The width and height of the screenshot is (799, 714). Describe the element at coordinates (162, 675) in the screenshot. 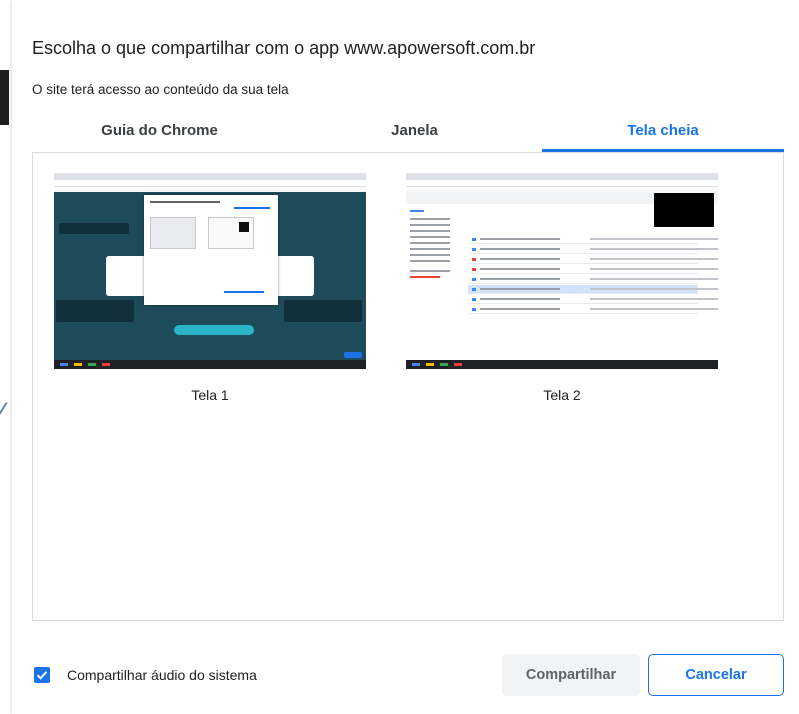

I see `share-audio-label: Compartilhar áudio do sistema` at that location.